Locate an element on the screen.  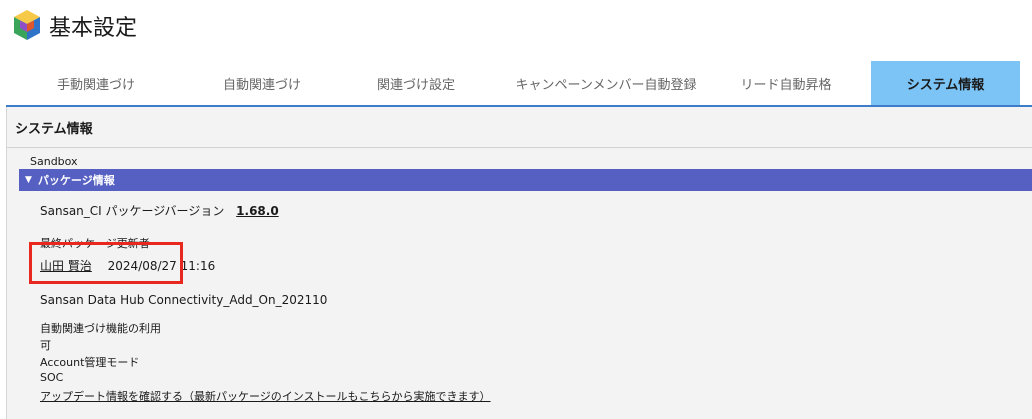
tab-auto-link: 自動関連づけ is located at coordinates (262, 83).